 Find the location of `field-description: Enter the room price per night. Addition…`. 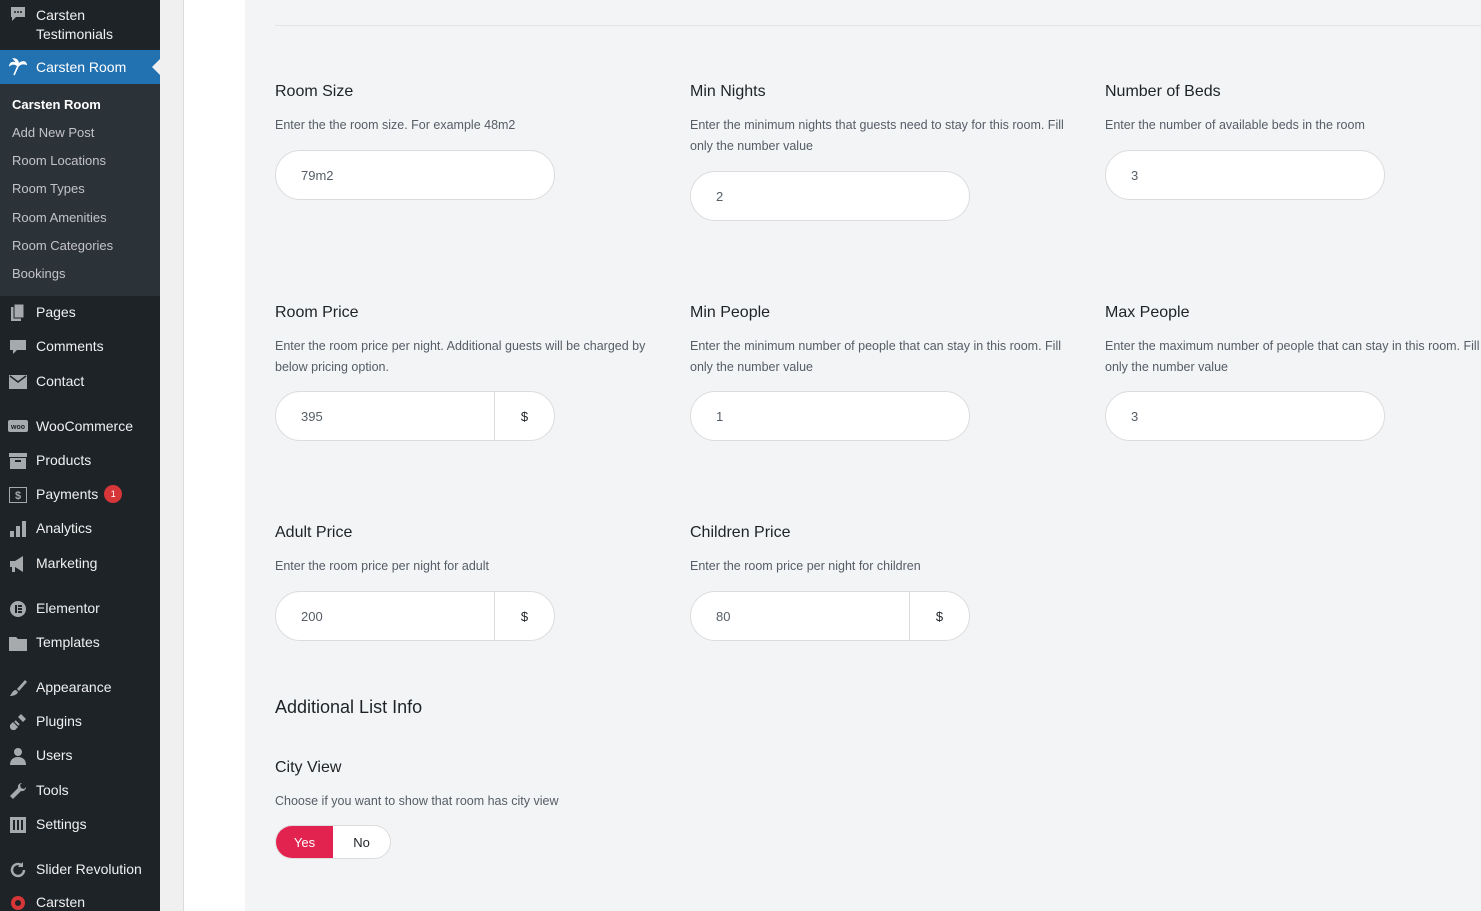

field-description: Enter the room price per night. Addition… is located at coordinates (460, 356).